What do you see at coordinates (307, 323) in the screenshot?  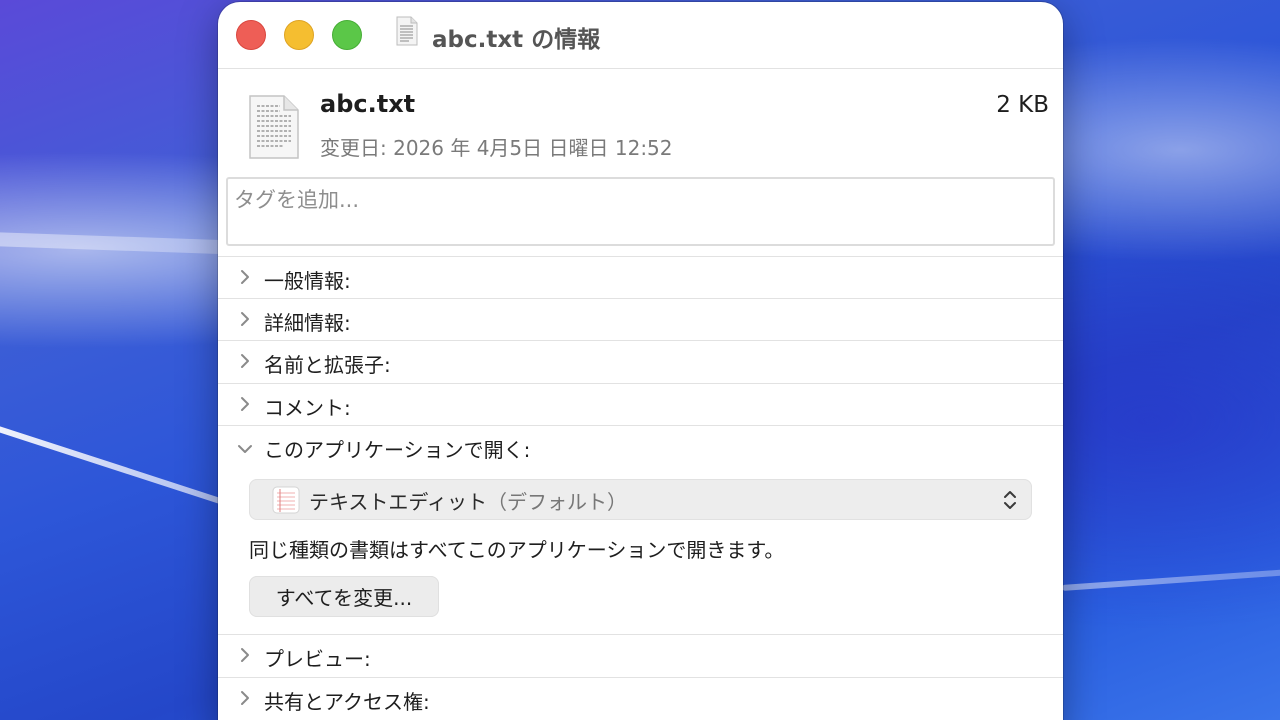 I see `section-label: 詳細情報:` at bounding box center [307, 323].